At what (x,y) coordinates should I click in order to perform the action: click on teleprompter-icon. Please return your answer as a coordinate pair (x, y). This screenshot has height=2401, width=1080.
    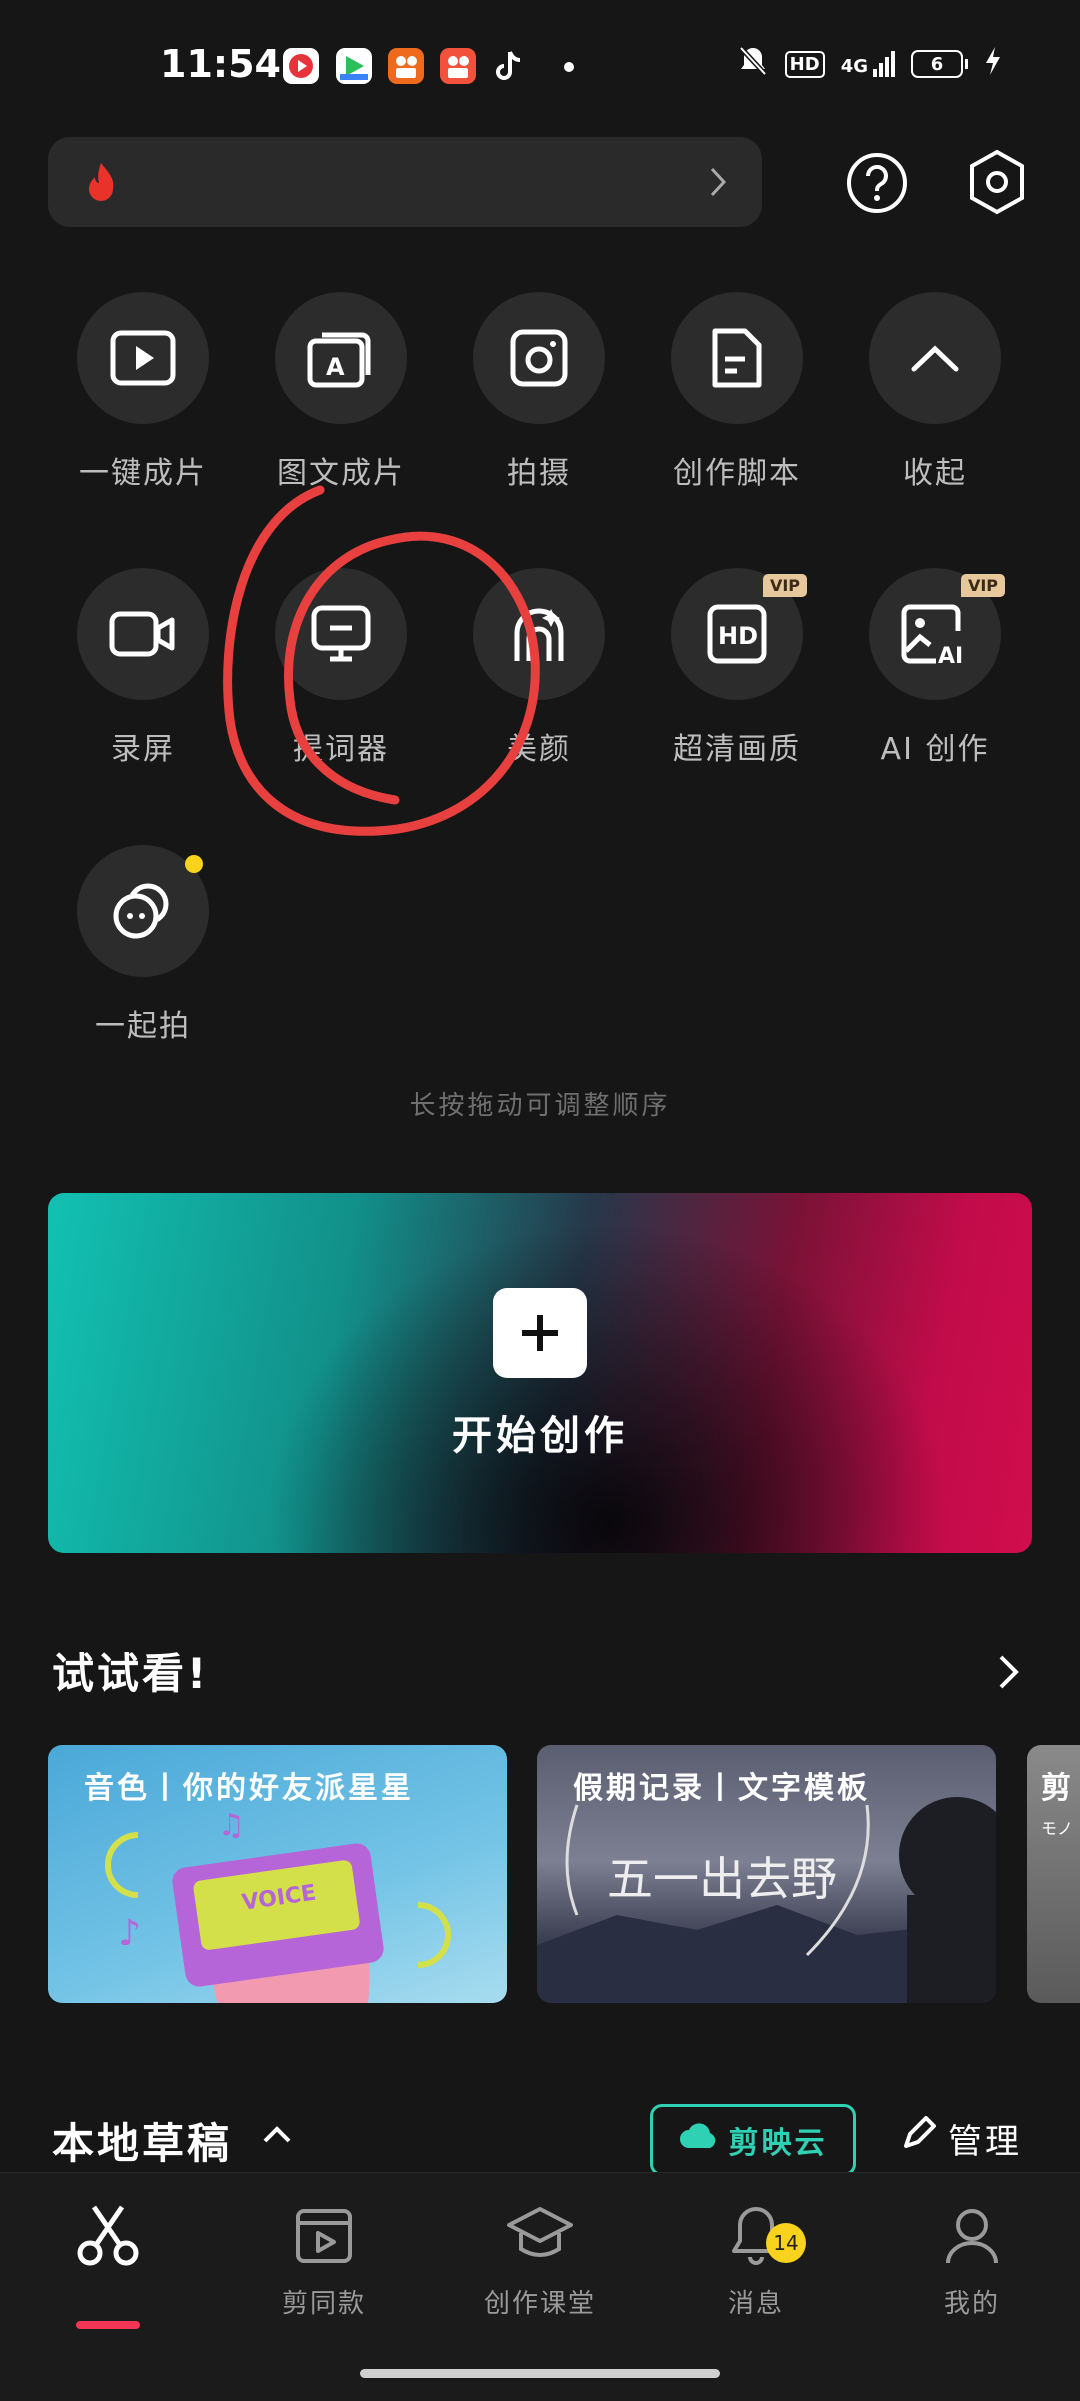
    Looking at the image, I should click on (341, 634).